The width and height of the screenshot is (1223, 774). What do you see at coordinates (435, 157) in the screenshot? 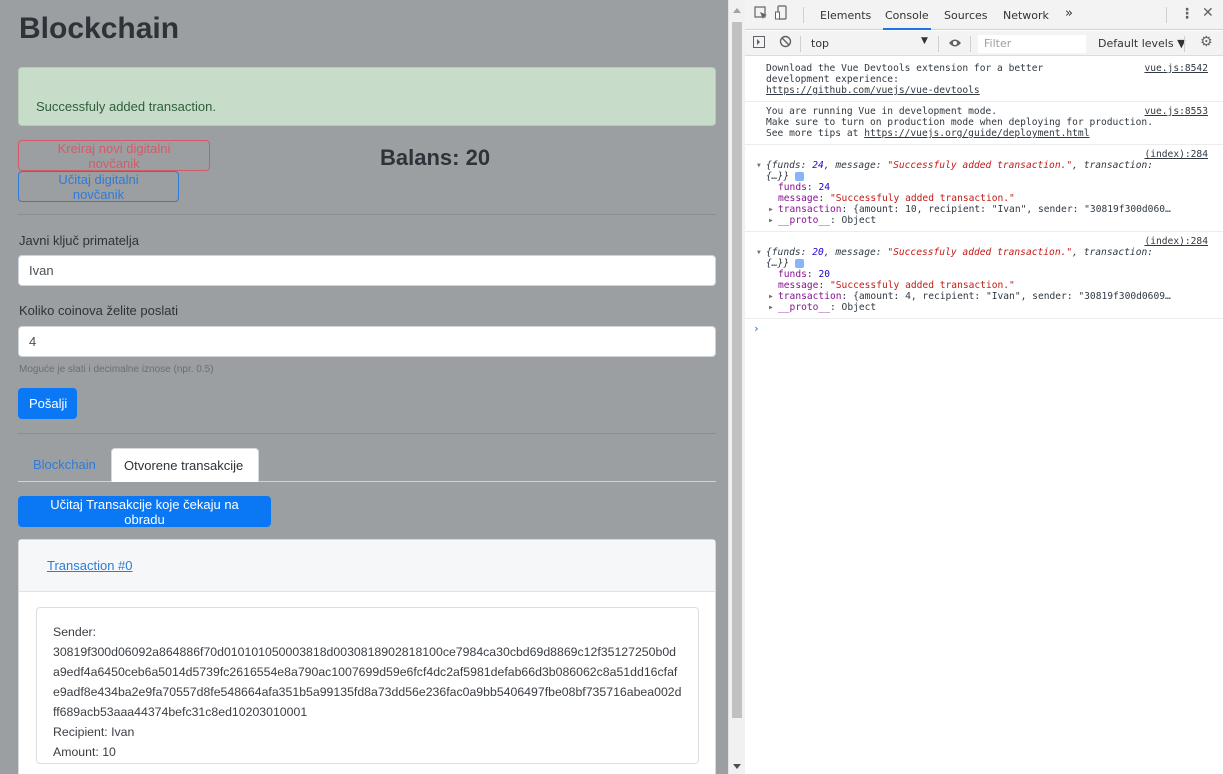
I see `balance-display: Balans: 20` at bounding box center [435, 157].